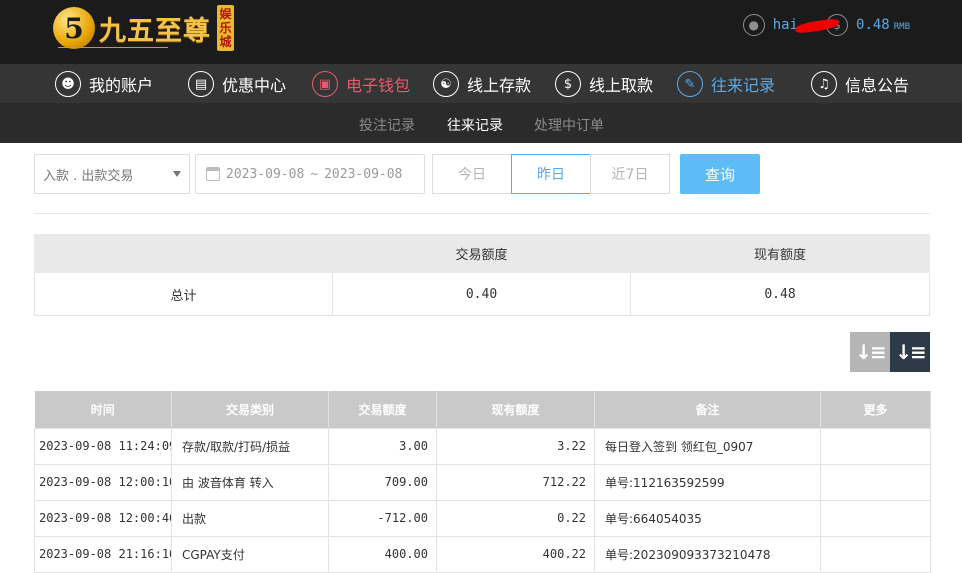 This screenshot has width=962, height=573. Describe the element at coordinates (103, 554) in the screenshot. I see `cell-time: 2023-09-08 21:16:16` at that location.